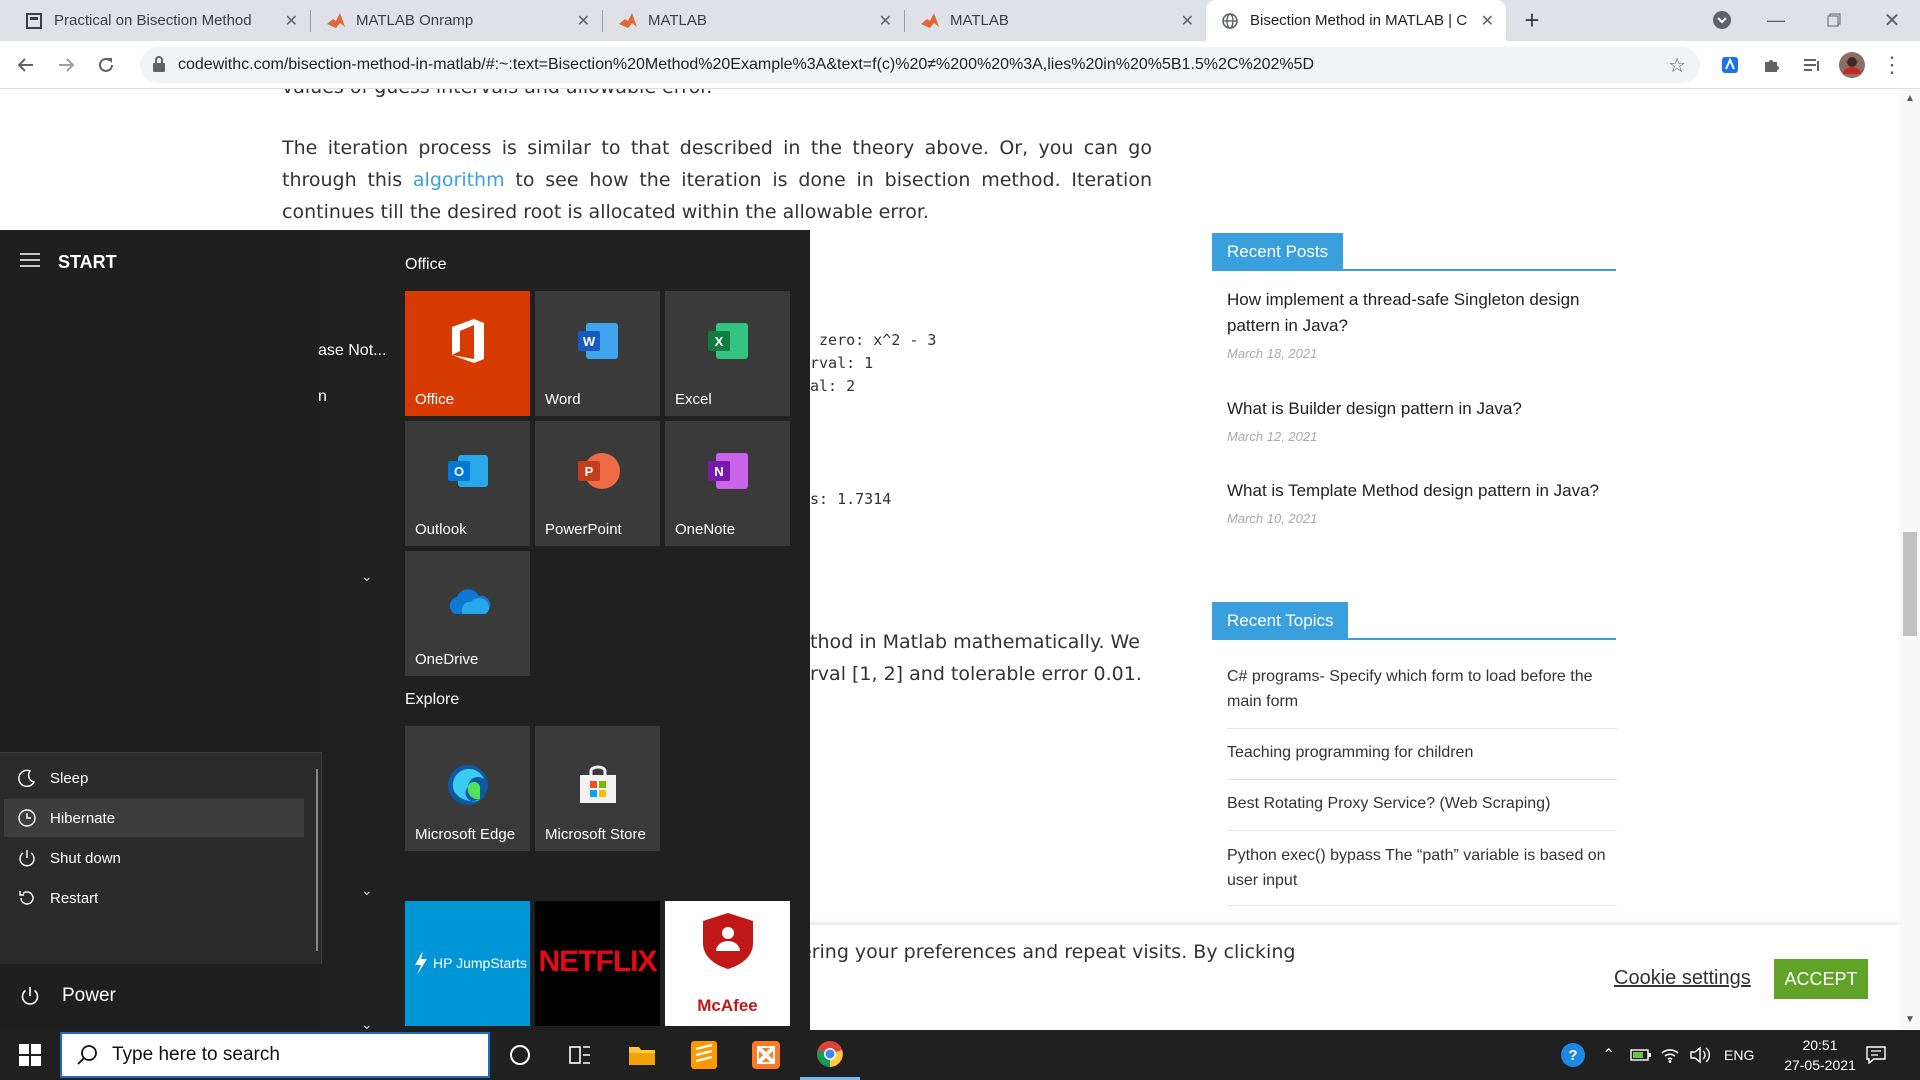 The image size is (1920, 1080). What do you see at coordinates (693, 399) in the screenshot?
I see `tile-label: Excel` at bounding box center [693, 399].